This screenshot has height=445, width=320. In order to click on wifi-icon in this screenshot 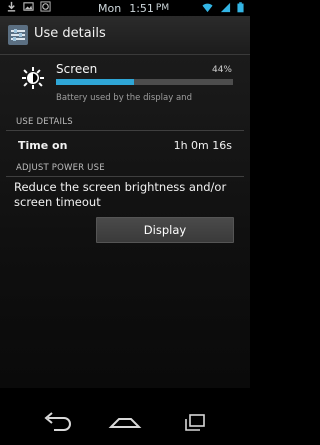, I will do `click(207, 8)`.